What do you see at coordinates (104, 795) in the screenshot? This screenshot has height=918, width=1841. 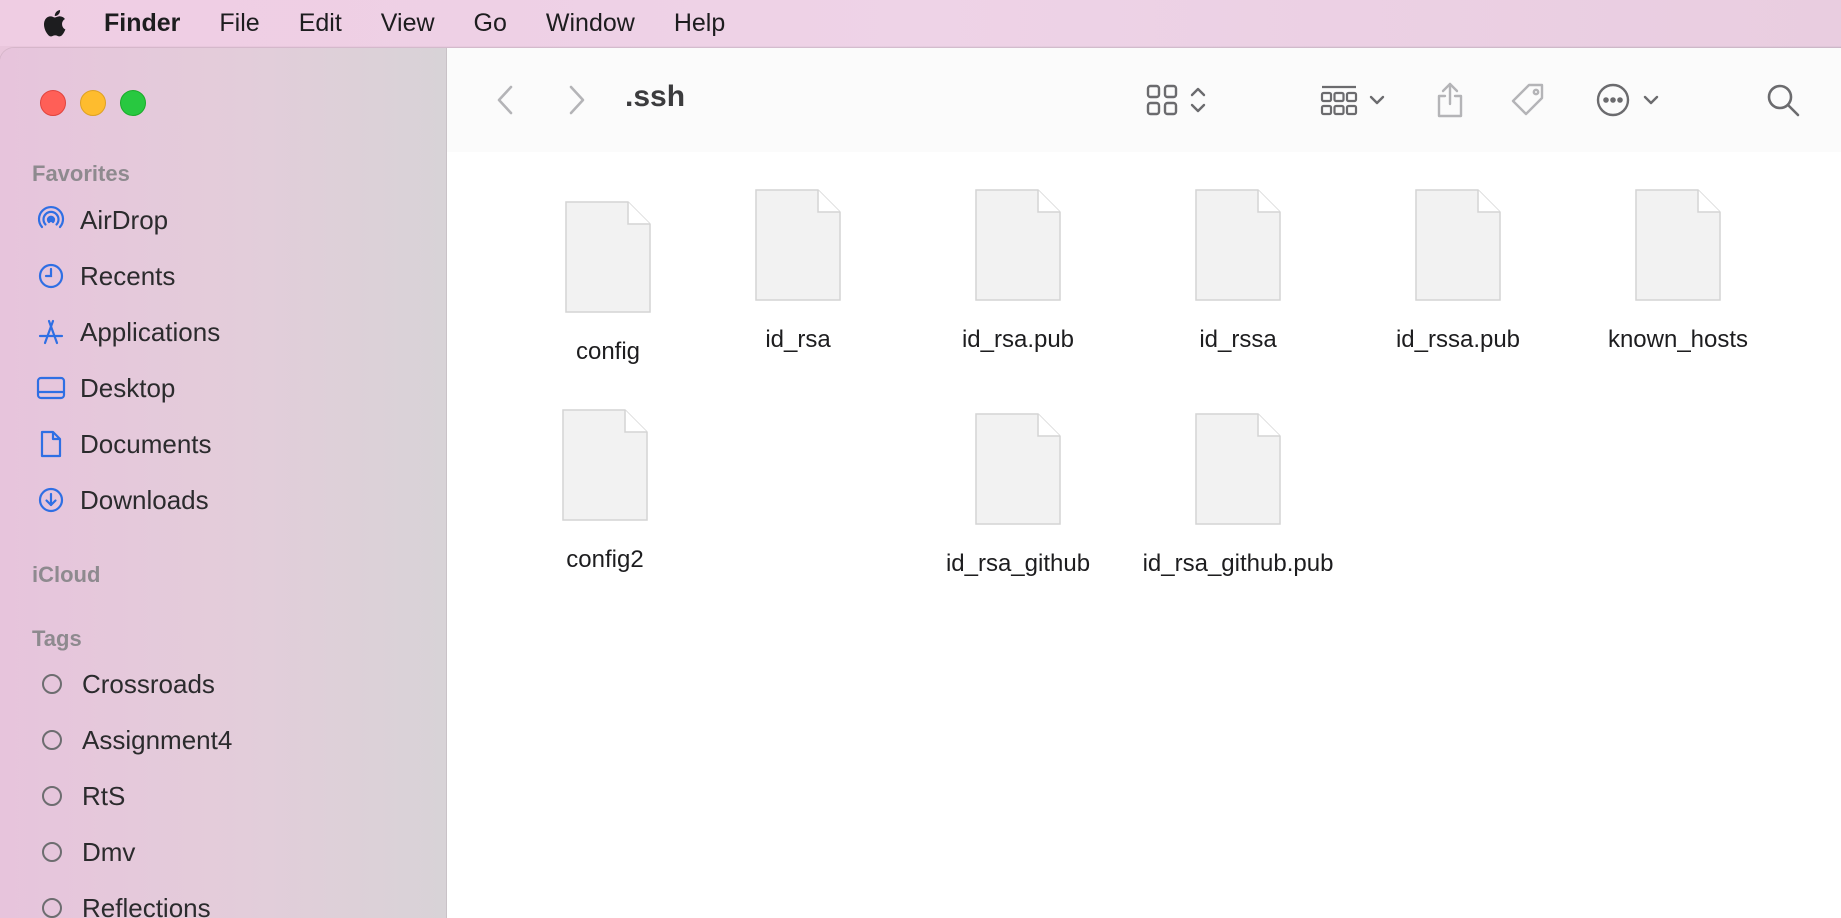 I see `sidebar-item-label: RtS` at bounding box center [104, 795].